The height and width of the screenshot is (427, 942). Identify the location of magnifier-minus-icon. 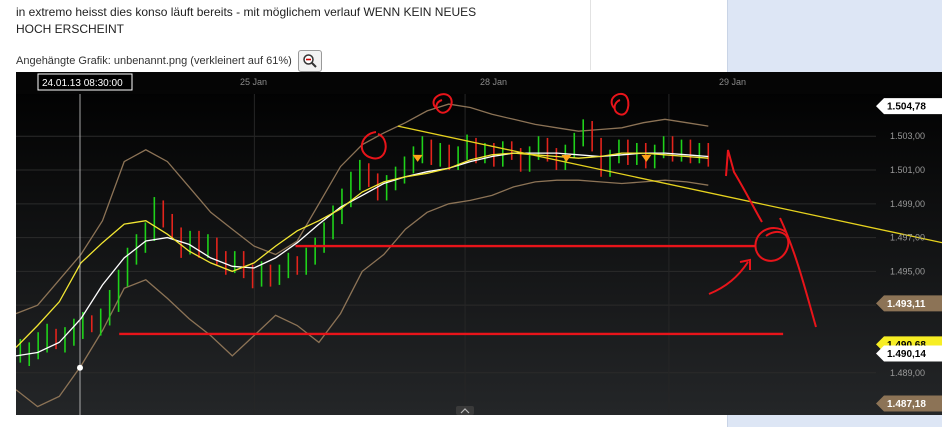
(310, 61).